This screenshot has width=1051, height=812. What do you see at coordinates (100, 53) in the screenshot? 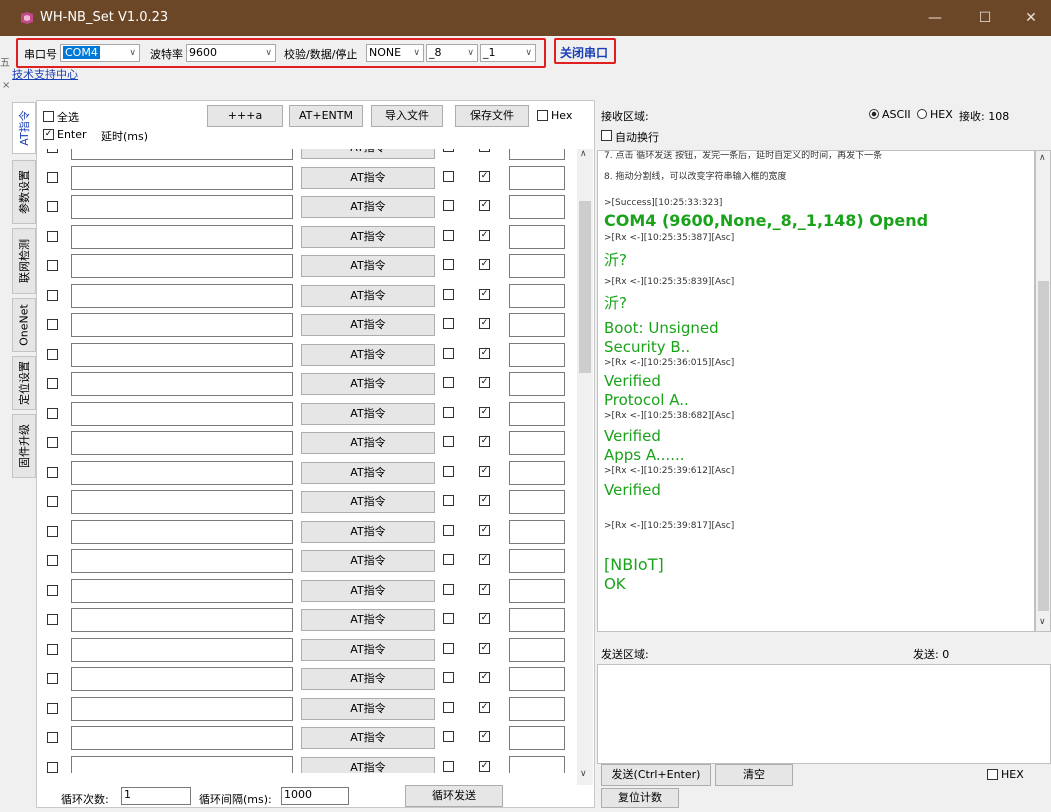
I see `port-select: COM4 ∨` at bounding box center [100, 53].